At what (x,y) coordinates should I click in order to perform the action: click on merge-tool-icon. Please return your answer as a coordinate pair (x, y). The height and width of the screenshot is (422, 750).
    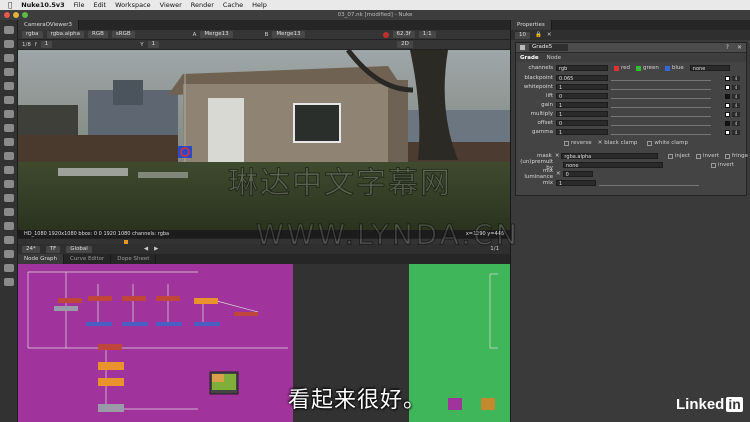
    Looking at the image, I should click on (8, 128).